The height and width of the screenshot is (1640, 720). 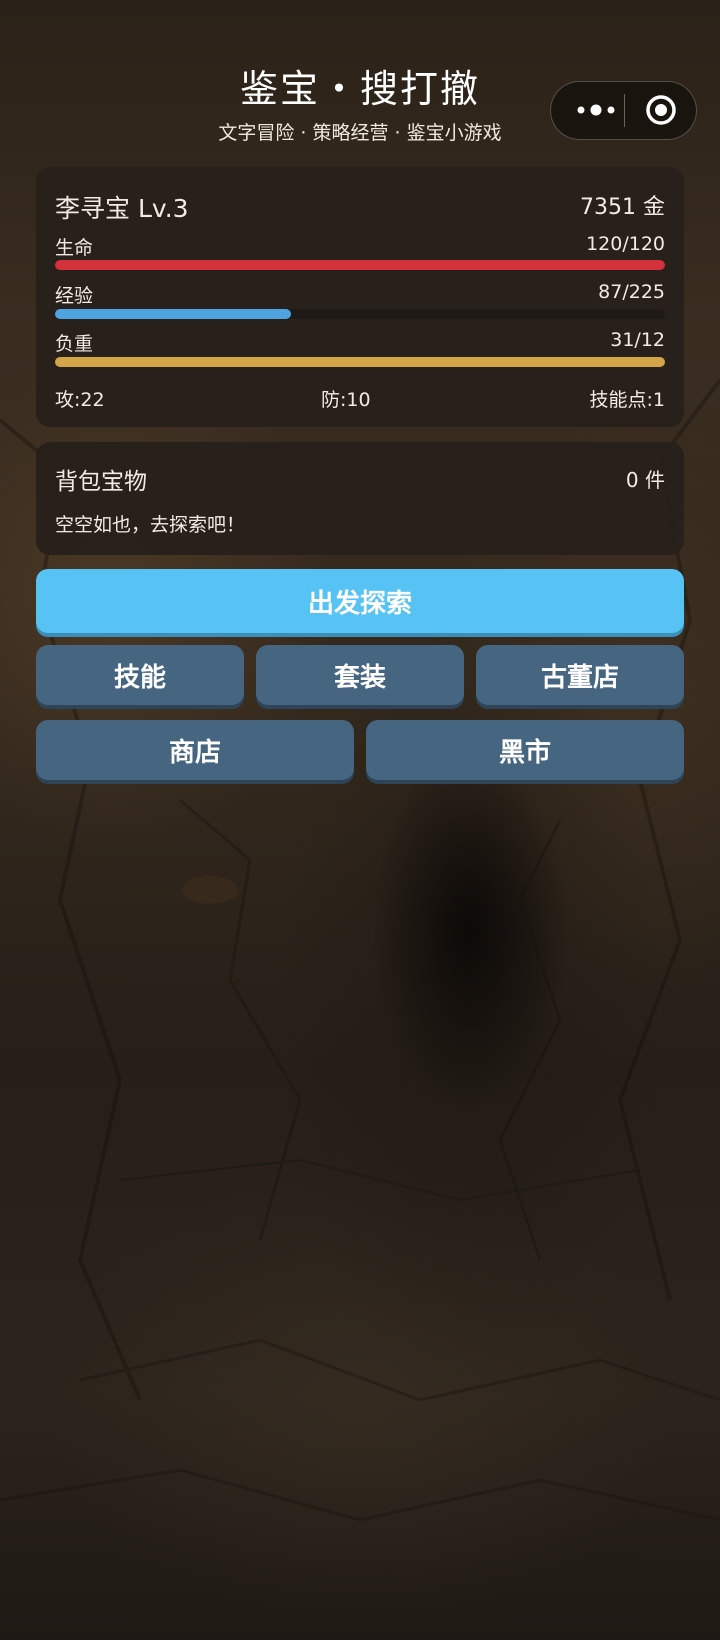 I want to click on exp-bar, so click(x=360, y=314).